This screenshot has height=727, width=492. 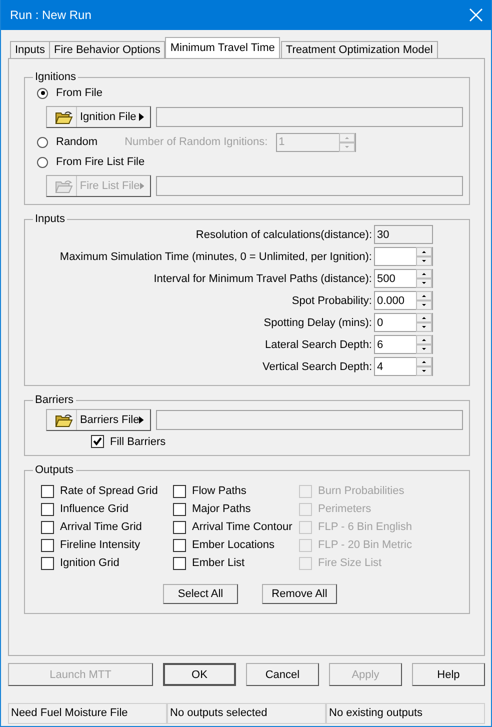 I want to click on field-label: Spotting Delay (mins):, so click(x=317, y=322).